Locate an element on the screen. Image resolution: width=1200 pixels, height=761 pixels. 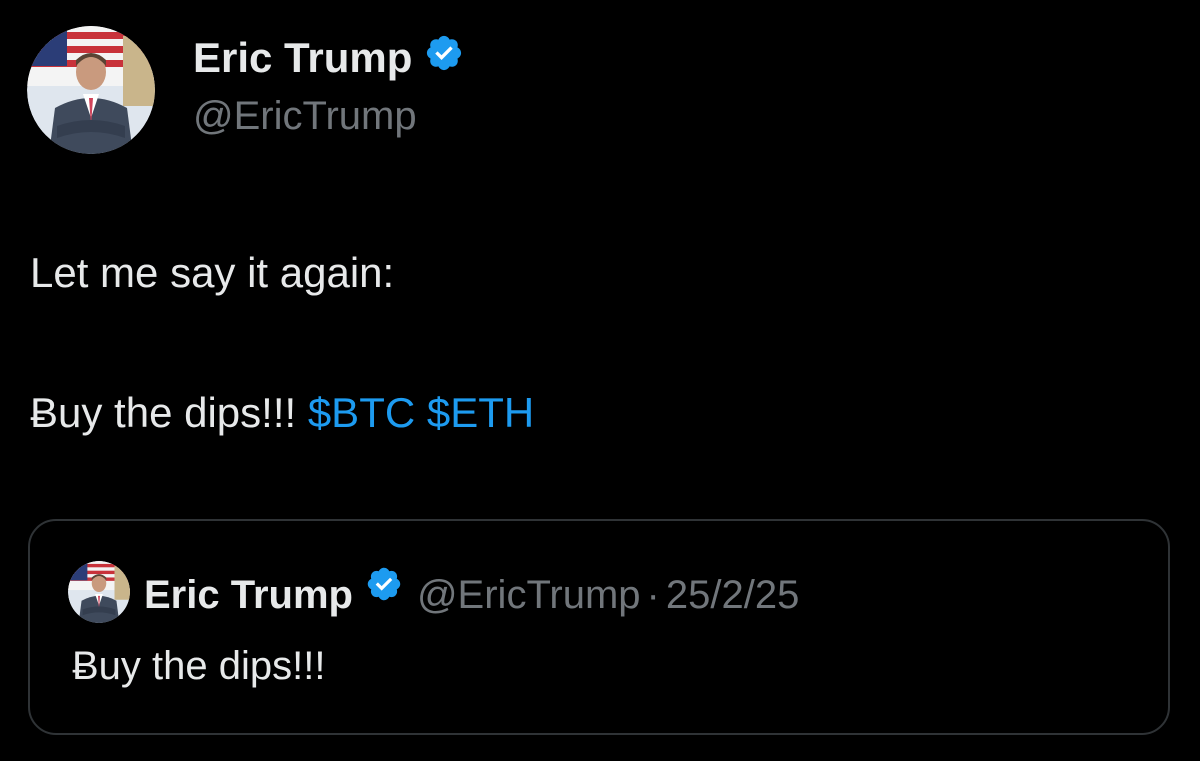
quoted-header: Eric Trump @EricTrump · 25/2/25 is located at coordinates (471, 594).